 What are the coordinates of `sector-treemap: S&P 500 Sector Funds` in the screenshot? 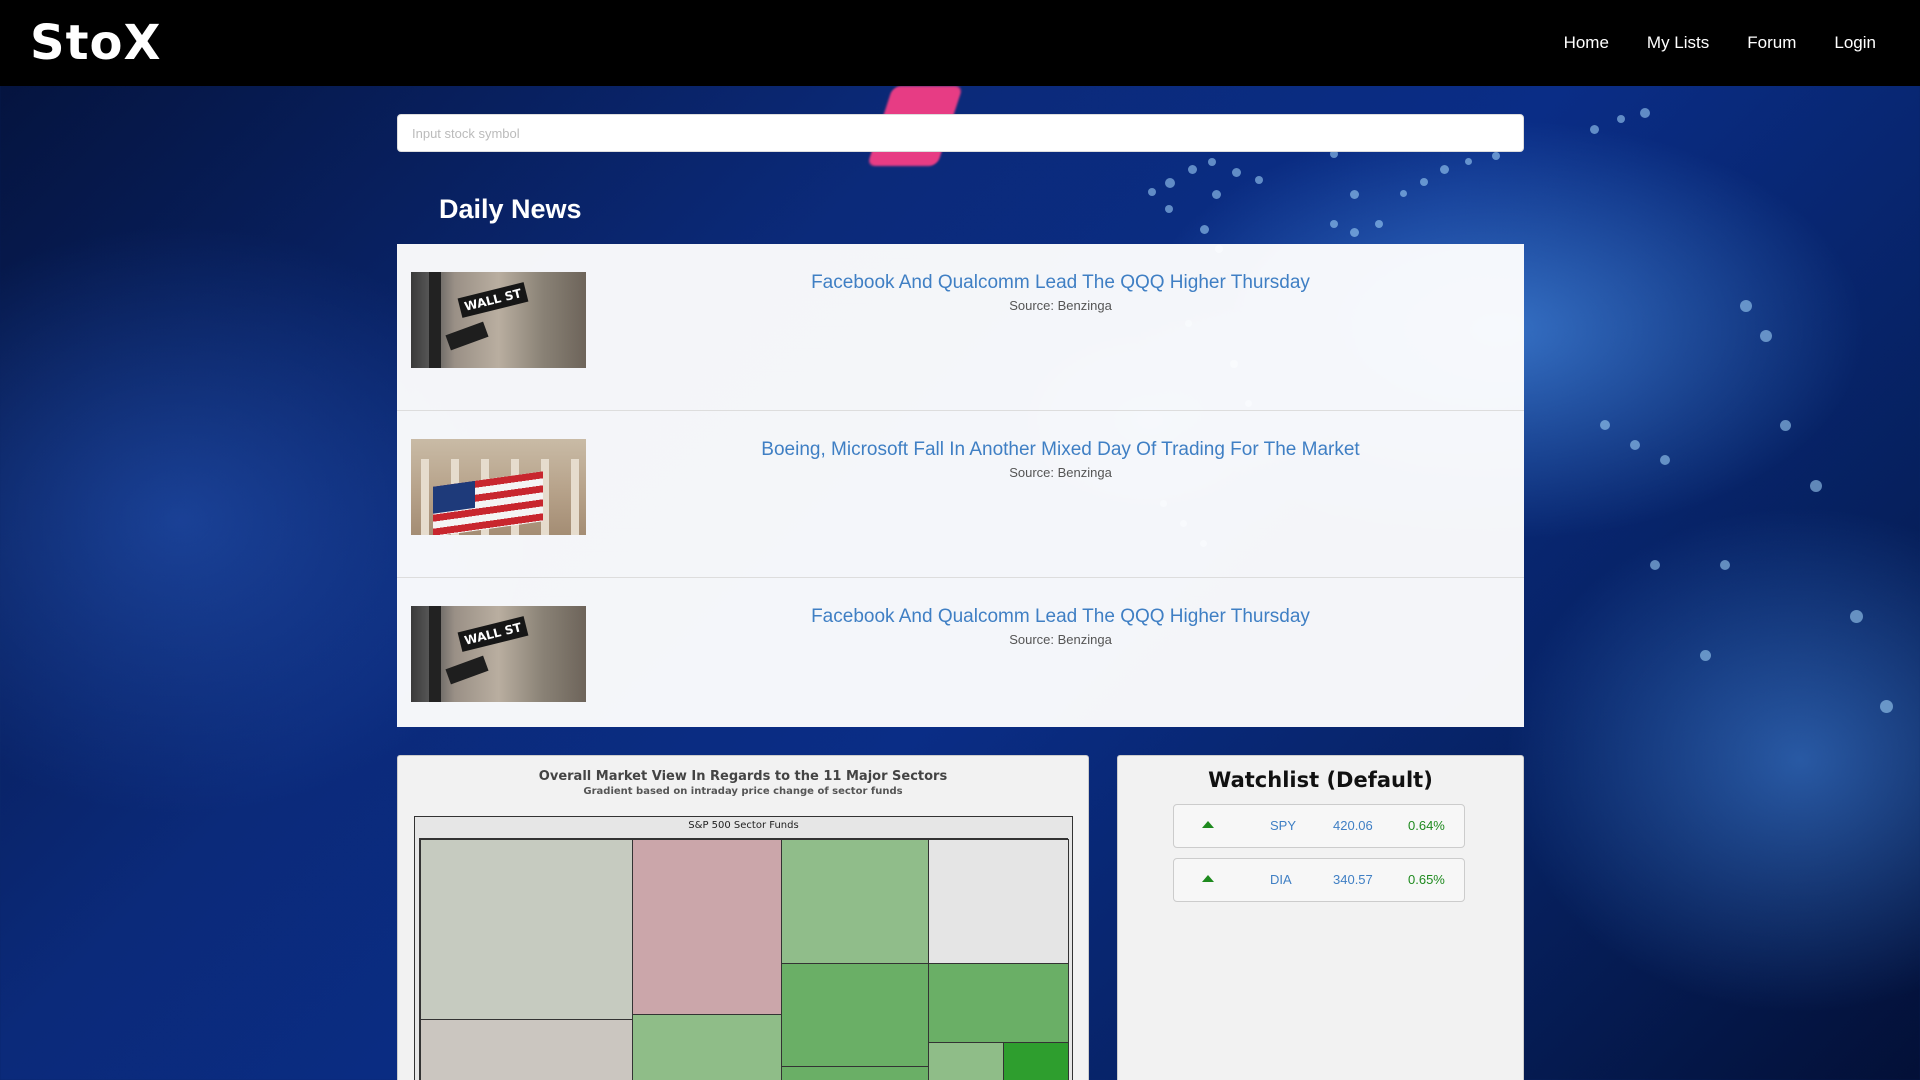 It's located at (743, 948).